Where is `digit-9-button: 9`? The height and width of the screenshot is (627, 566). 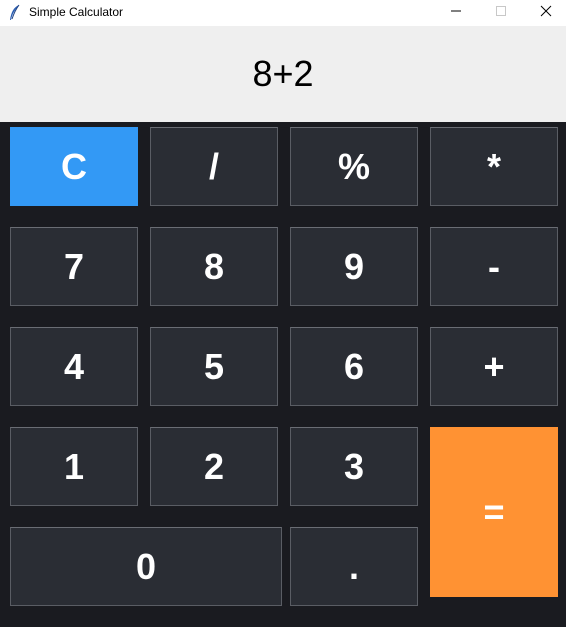
digit-9-button: 9 is located at coordinates (354, 266).